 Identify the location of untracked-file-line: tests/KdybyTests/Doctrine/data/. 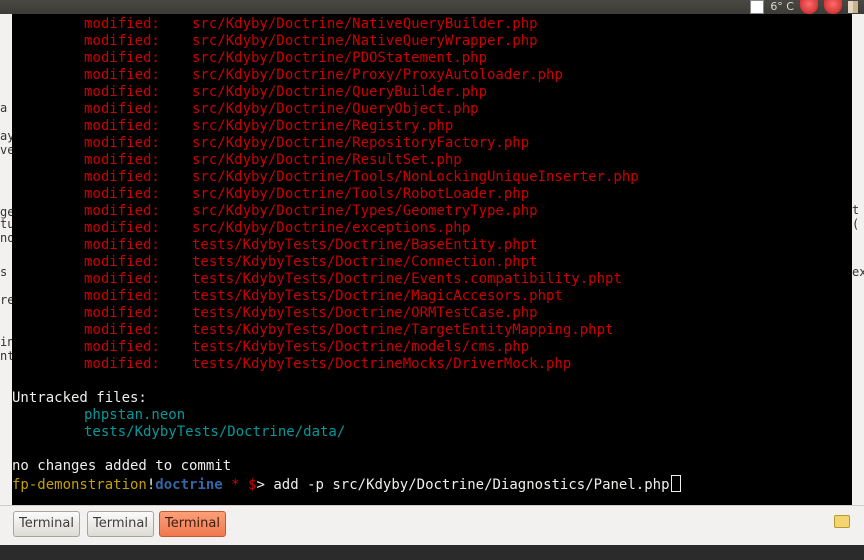
(432, 432).